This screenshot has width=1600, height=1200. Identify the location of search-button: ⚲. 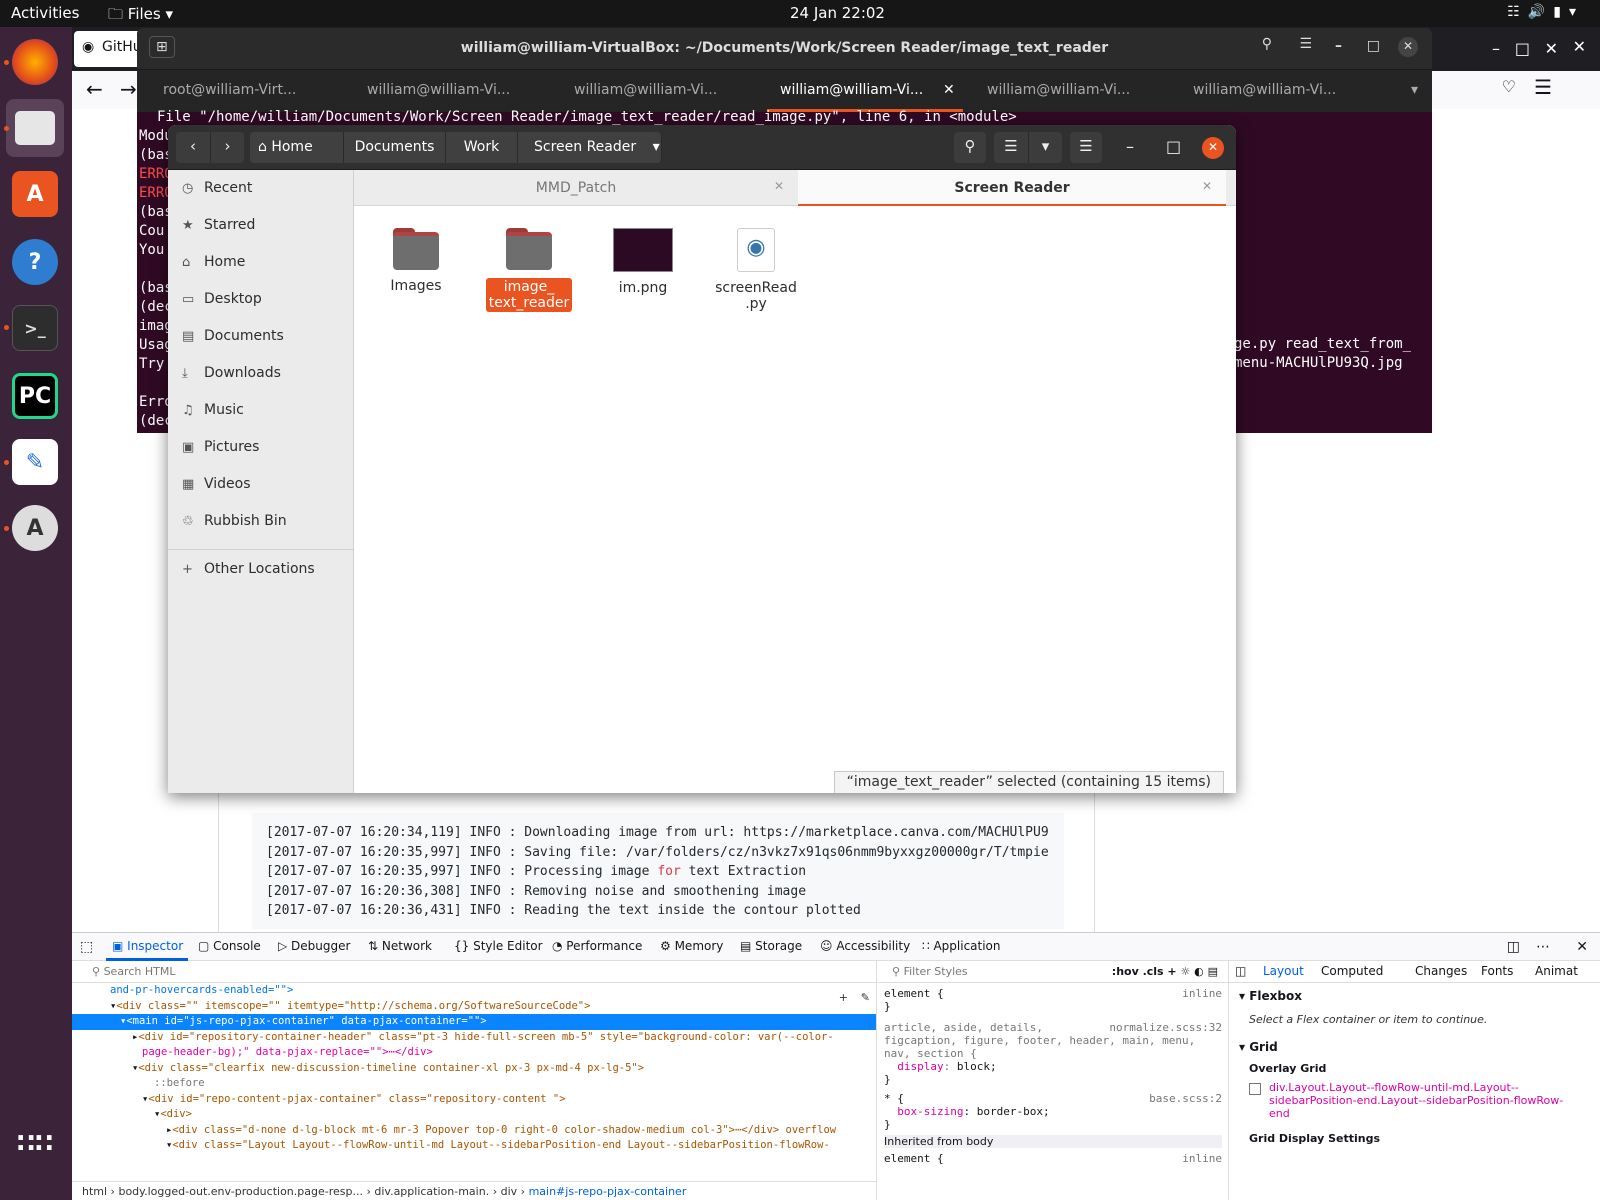
(970, 147).